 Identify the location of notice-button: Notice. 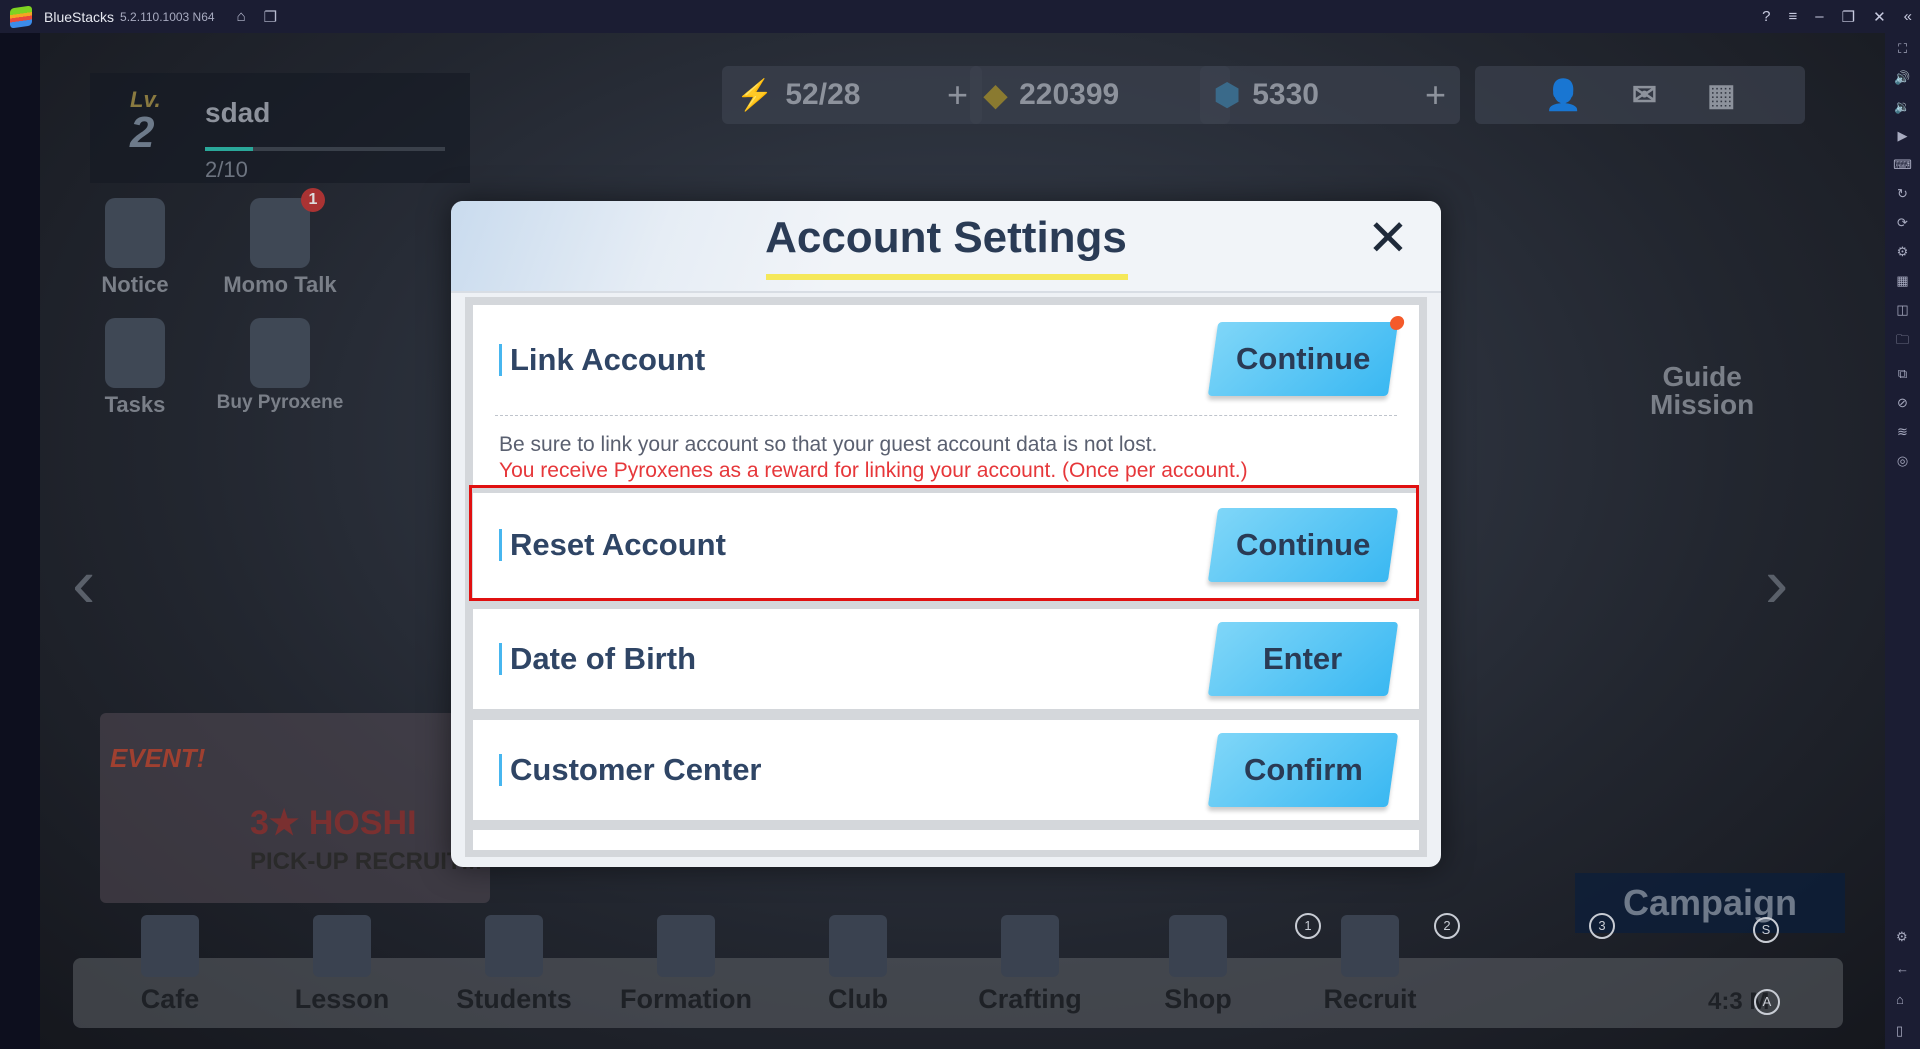
(135, 248).